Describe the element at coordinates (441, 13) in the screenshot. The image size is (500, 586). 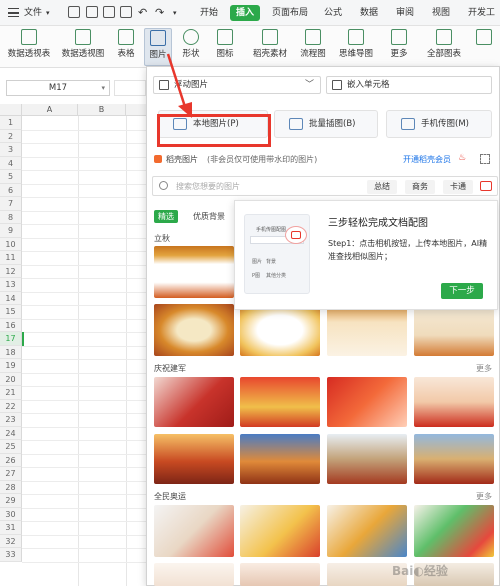
I see `tab-view: 视图` at that location.